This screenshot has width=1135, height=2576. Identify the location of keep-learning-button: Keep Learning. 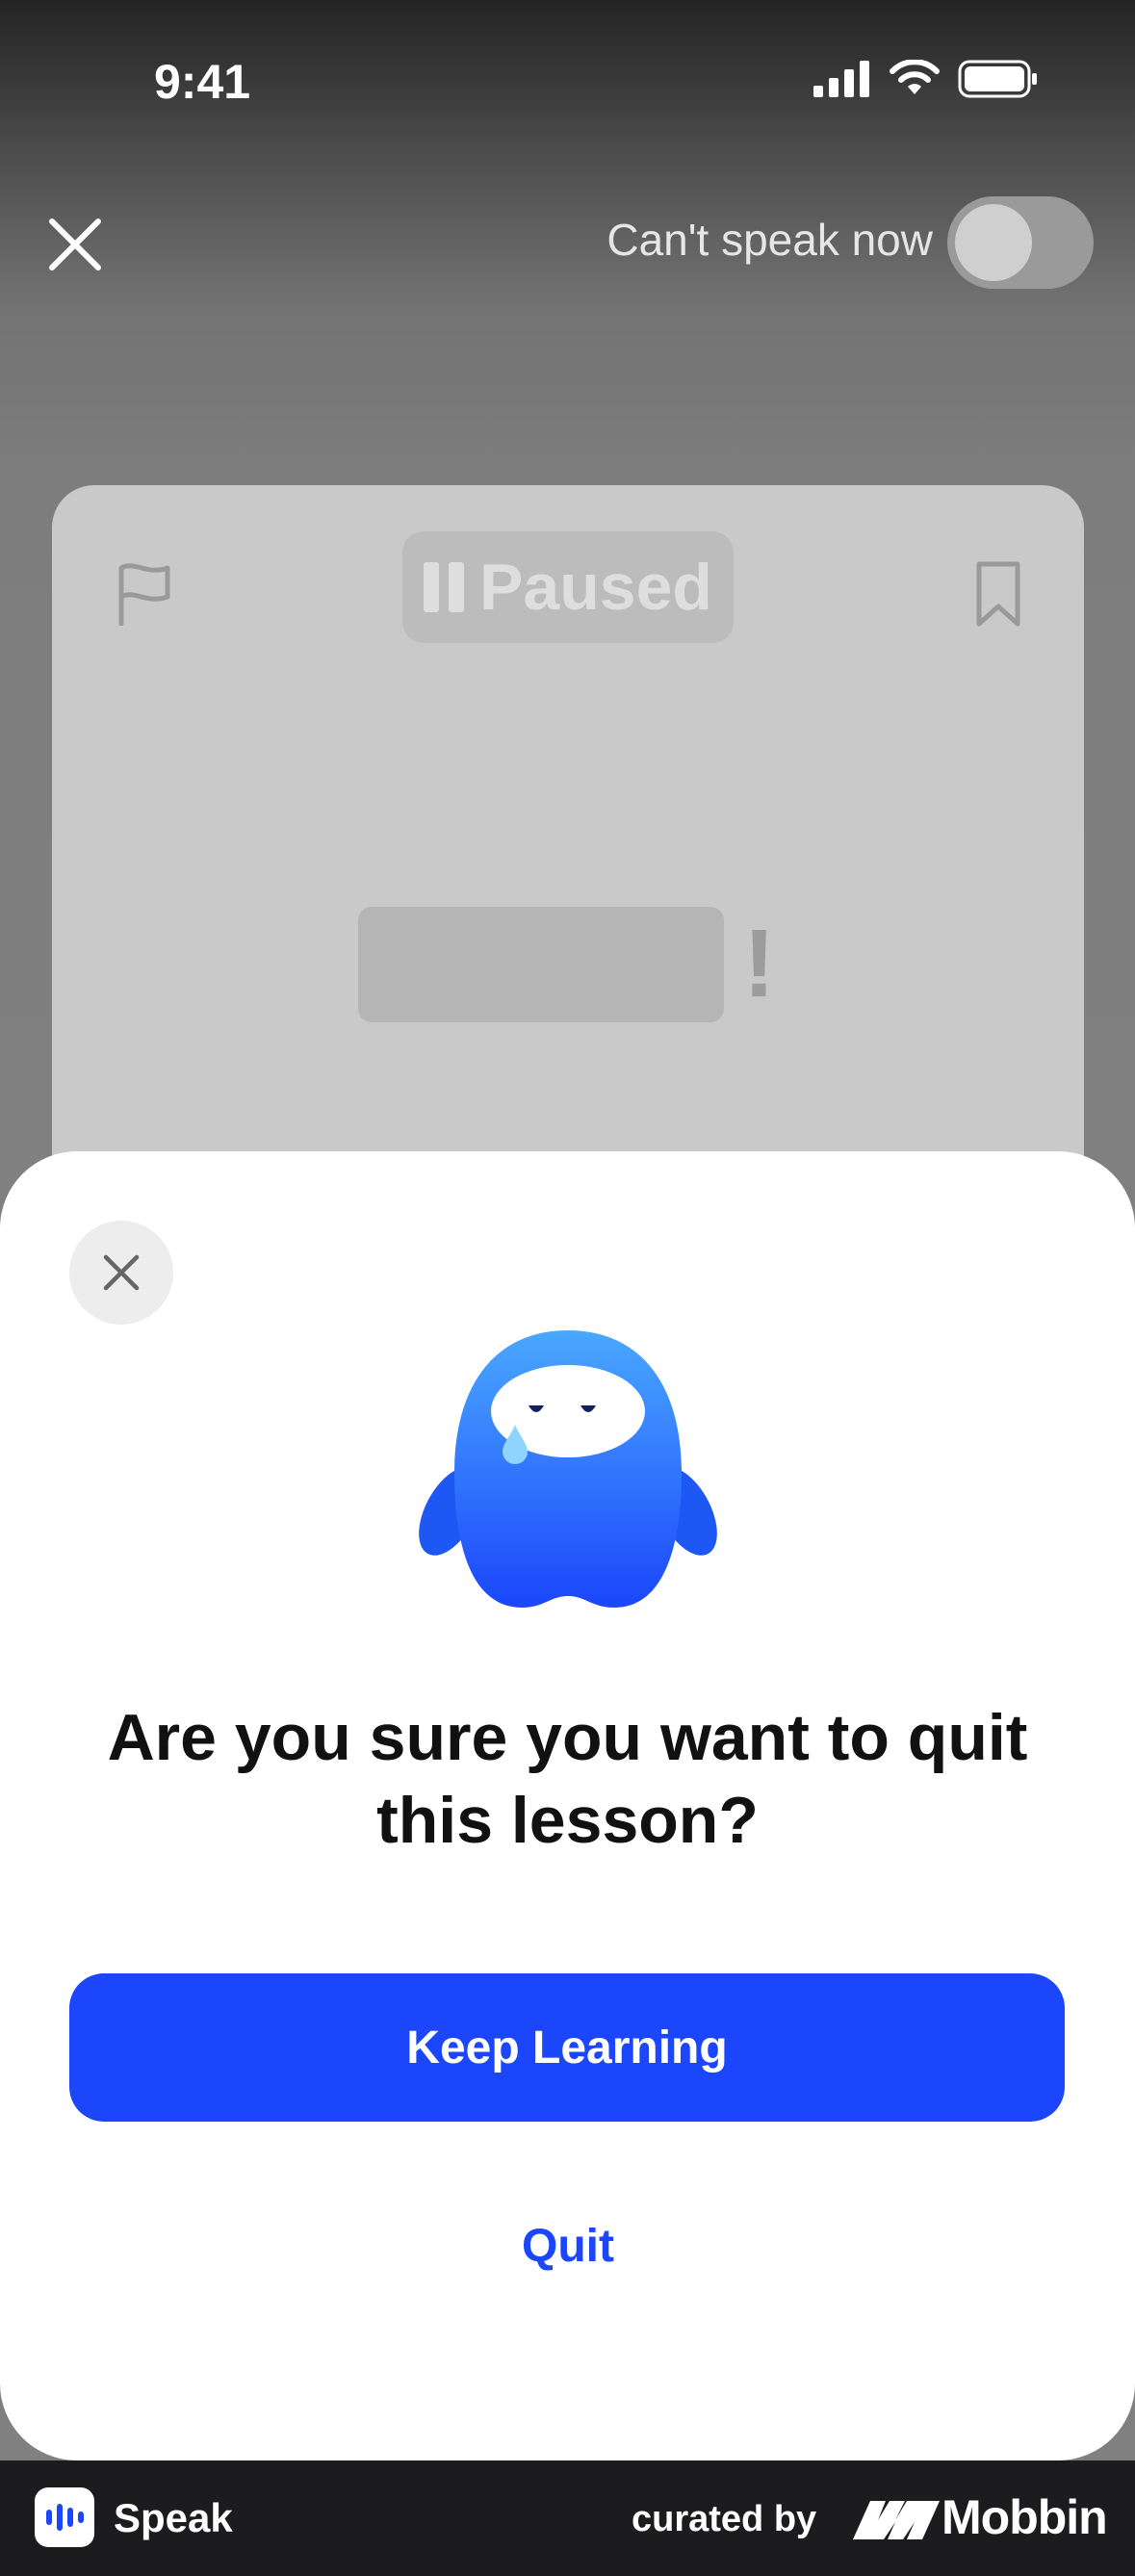
(567, 2048).